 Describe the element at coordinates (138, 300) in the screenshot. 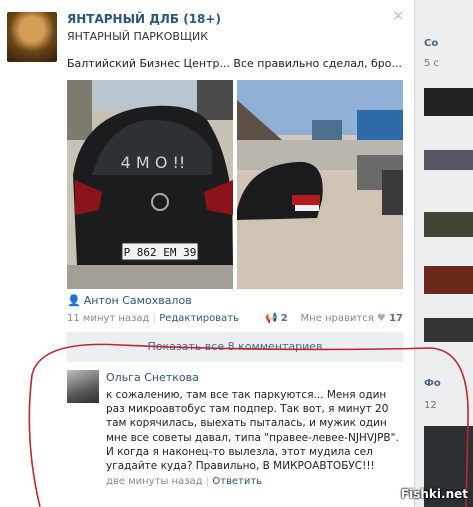

I see `post-author-name: Антон Самохвалов` at that location.